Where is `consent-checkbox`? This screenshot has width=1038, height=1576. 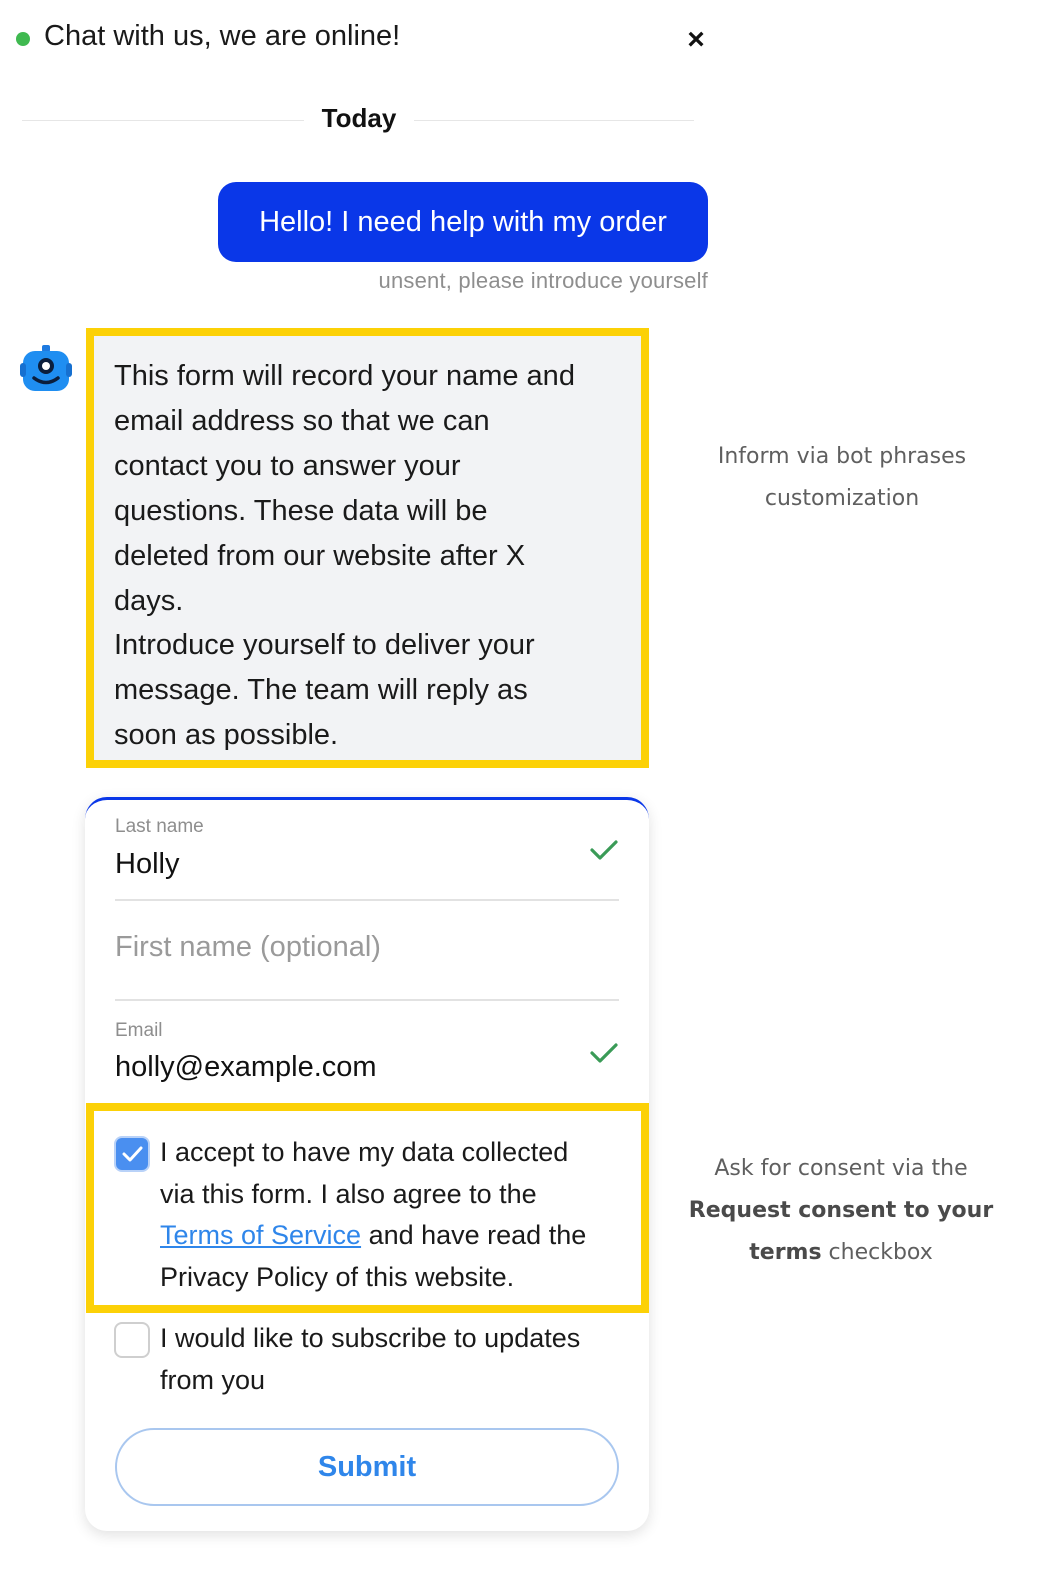 consent-checkbox is located at coordinates (132, 1154).